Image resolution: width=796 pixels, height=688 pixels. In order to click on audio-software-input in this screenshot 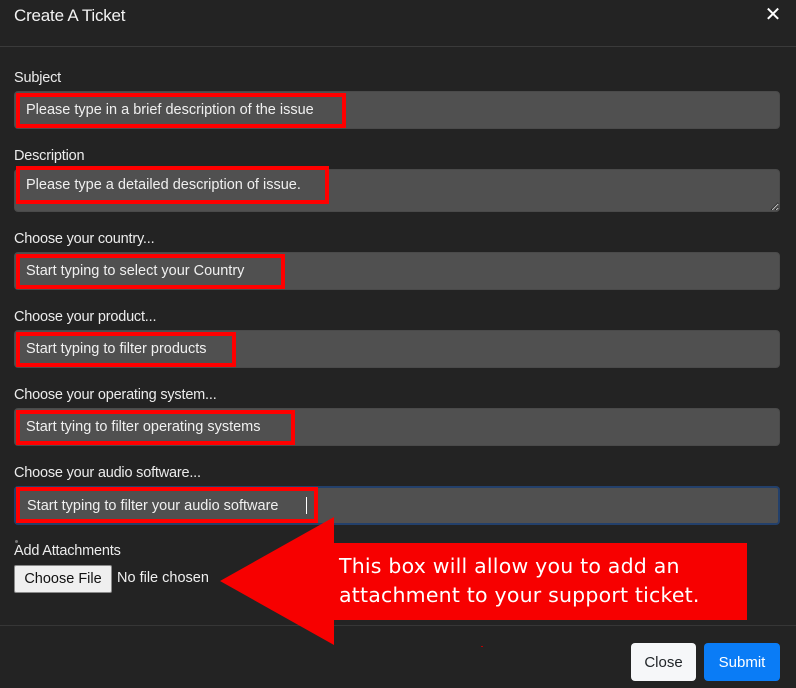, I will do `click(397, 505)`.